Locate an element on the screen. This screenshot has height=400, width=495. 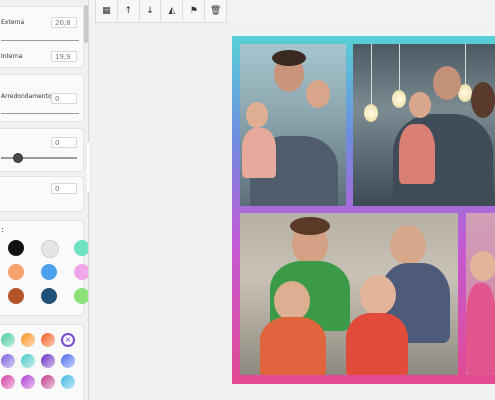
arrow-down-icon: ↓ is located at coordinates (151, 10).